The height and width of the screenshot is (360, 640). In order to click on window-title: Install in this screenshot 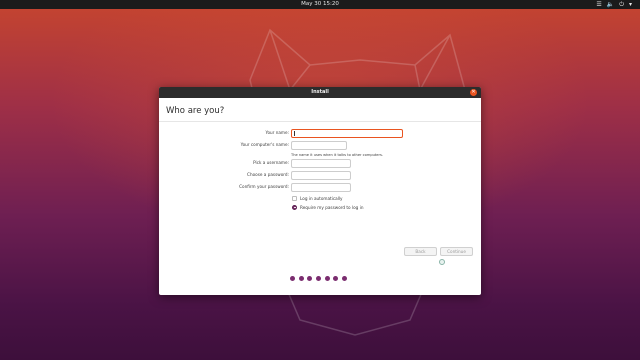, I will do `click(320, 92)`.